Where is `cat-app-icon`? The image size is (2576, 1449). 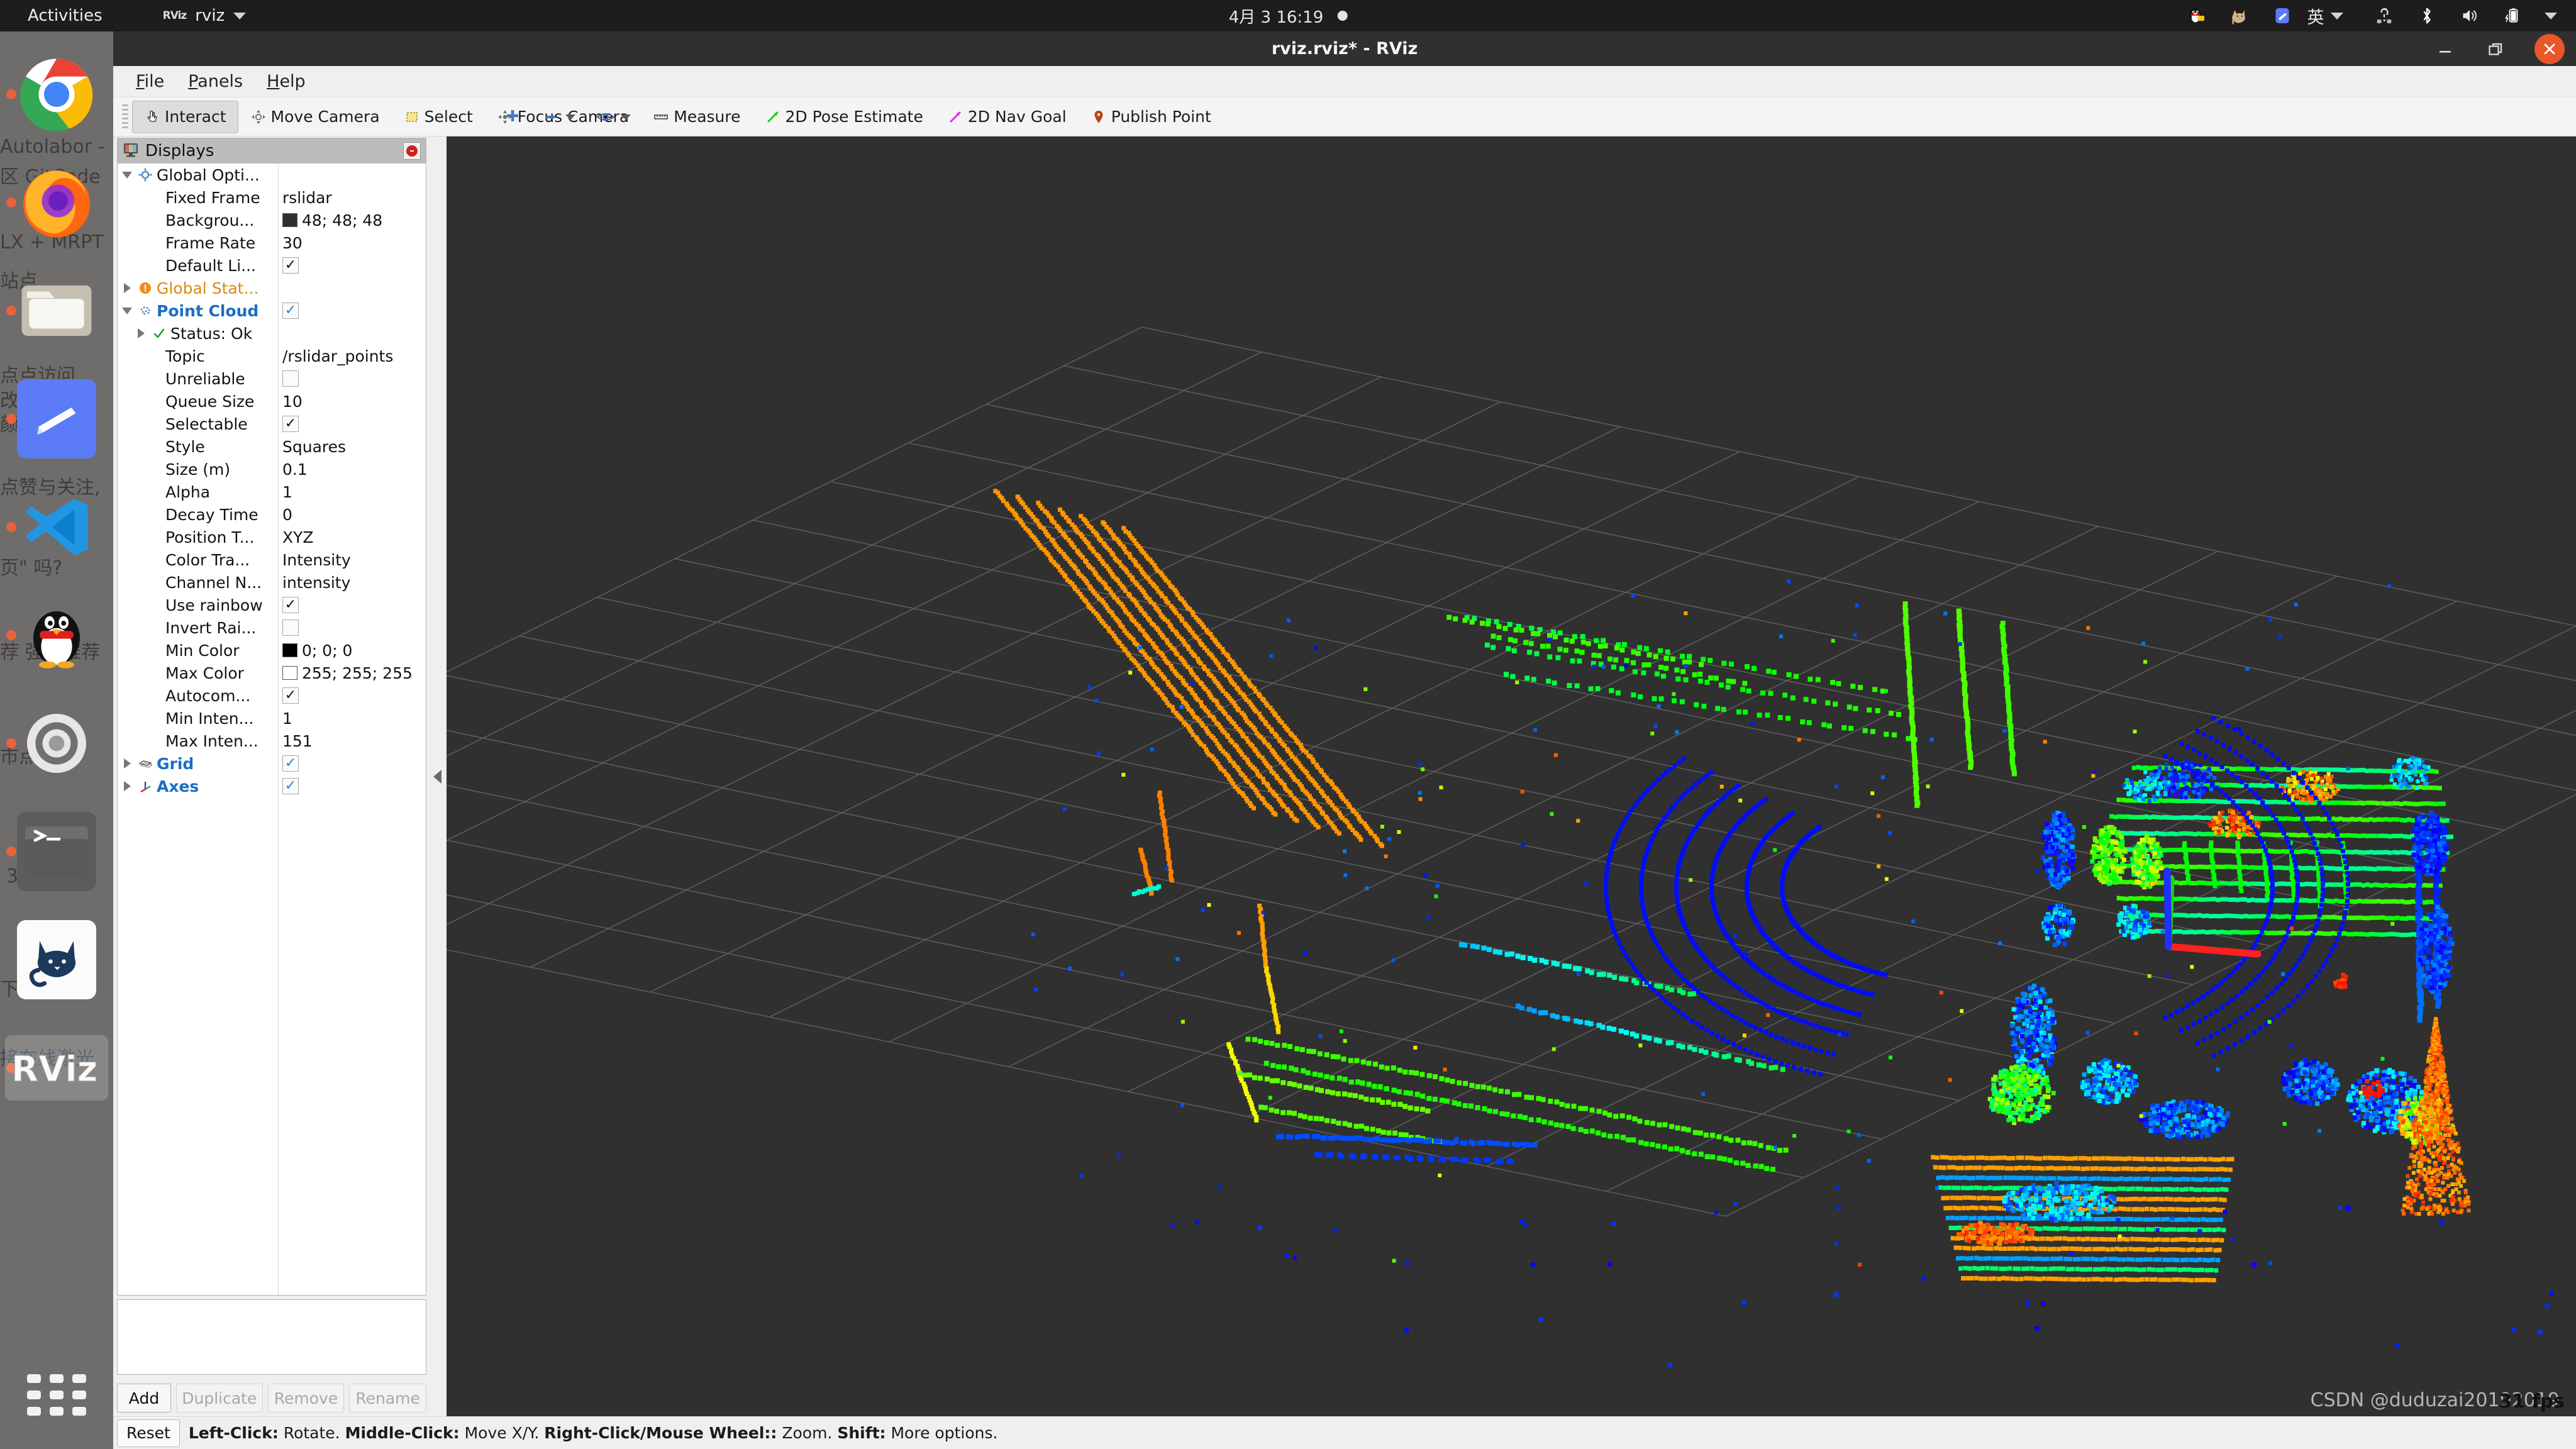
cat-app-icon is located at coordinates (2239, 15).